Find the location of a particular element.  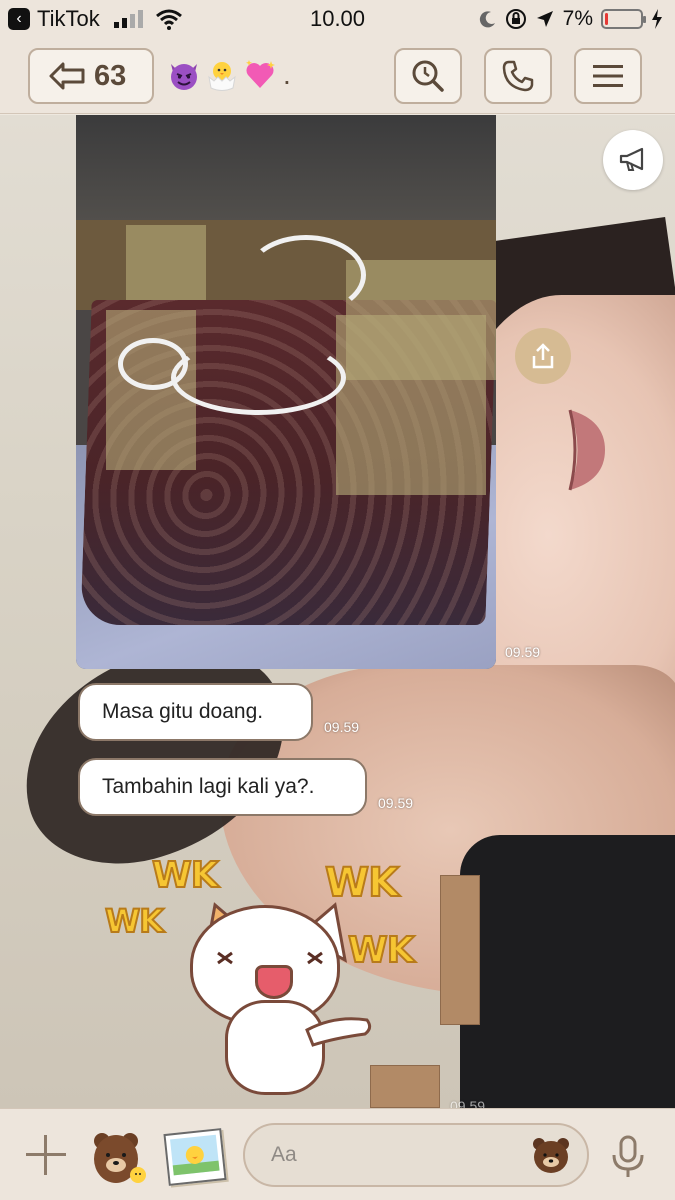

status-right: 7% is located at coordinates (571, 19).